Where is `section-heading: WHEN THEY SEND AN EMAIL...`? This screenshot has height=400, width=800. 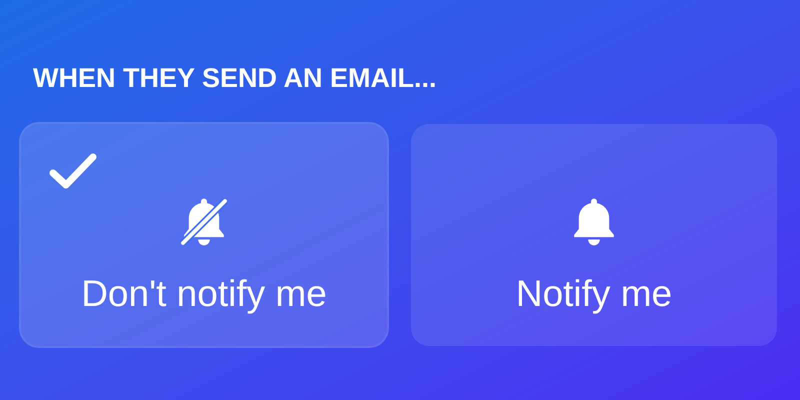 section-heading: WHEN THEY SEND AN EMAIL... is located at coordinates (235, 78).